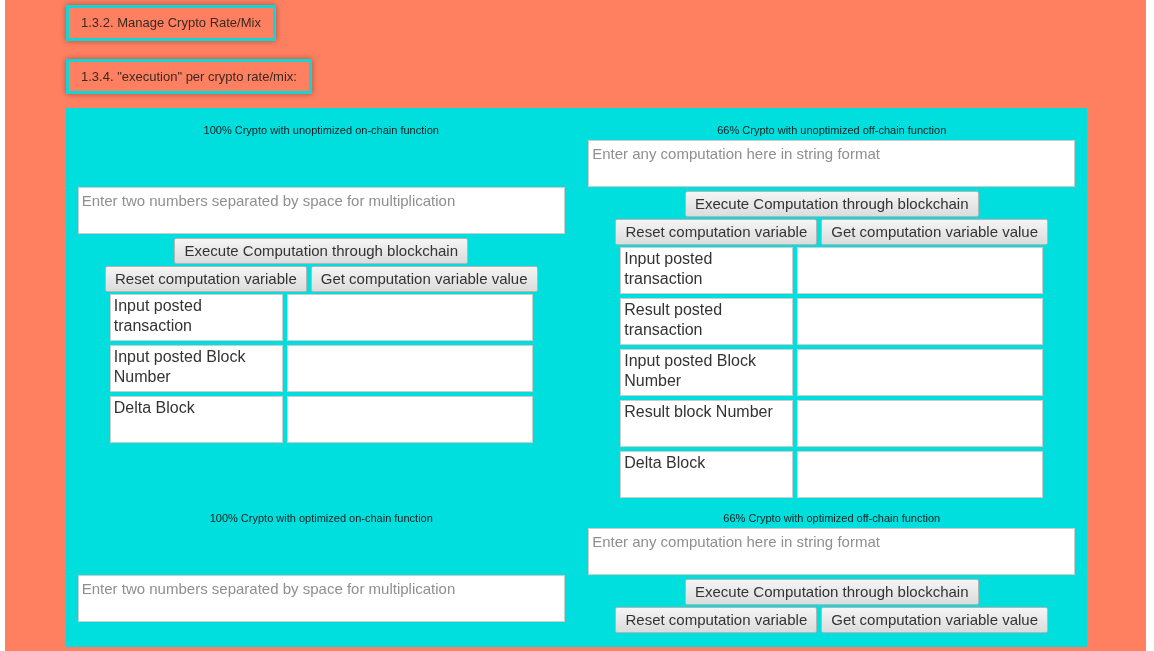 The height and width of the screenshot is (651, 1154). Describe the element at coordinates (171, 23) in the screenshot. I see `section-heading: 1.3.2. Manage Crypto Rate/Mix` at that location.